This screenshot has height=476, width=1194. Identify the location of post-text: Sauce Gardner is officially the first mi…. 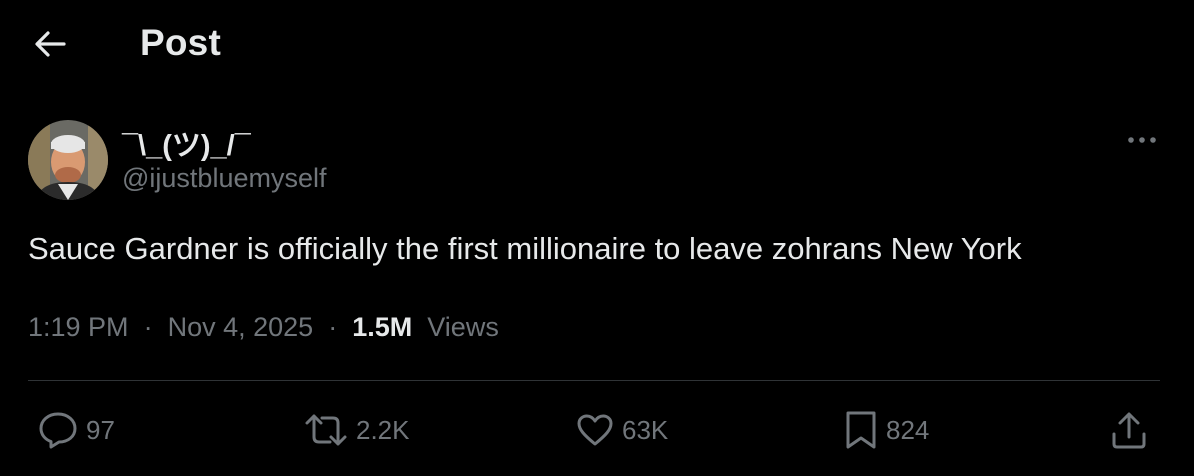
(525, 248).